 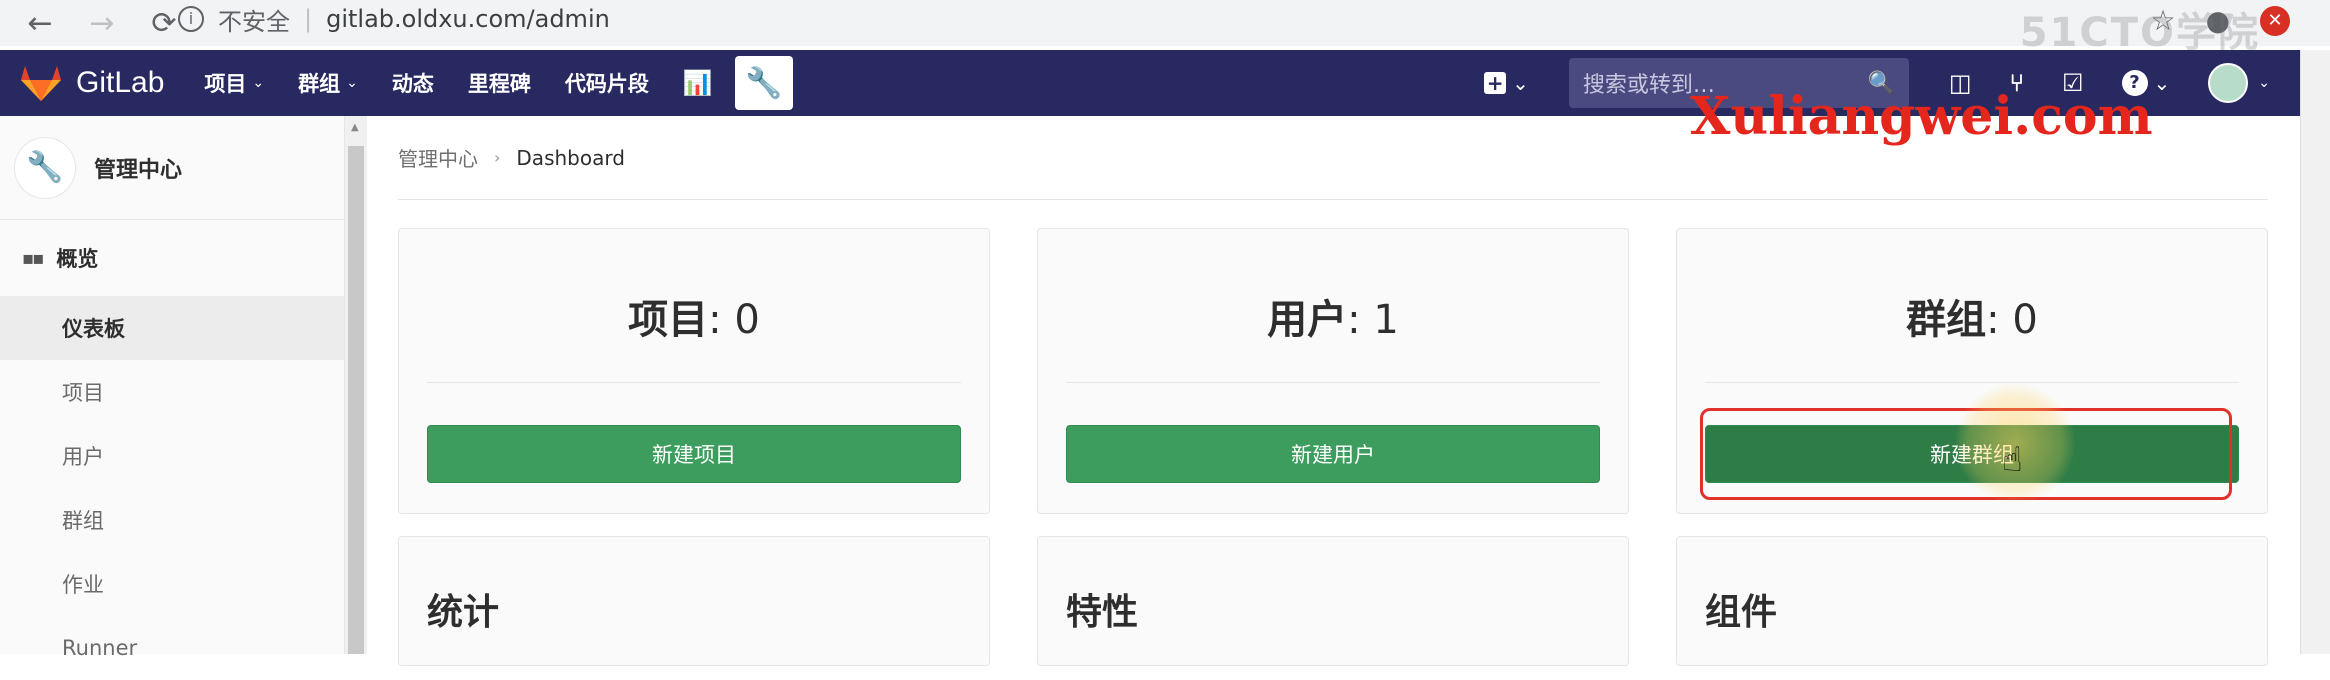 I want to click on extension-icon: ✕, so click(x=2275, y=20).